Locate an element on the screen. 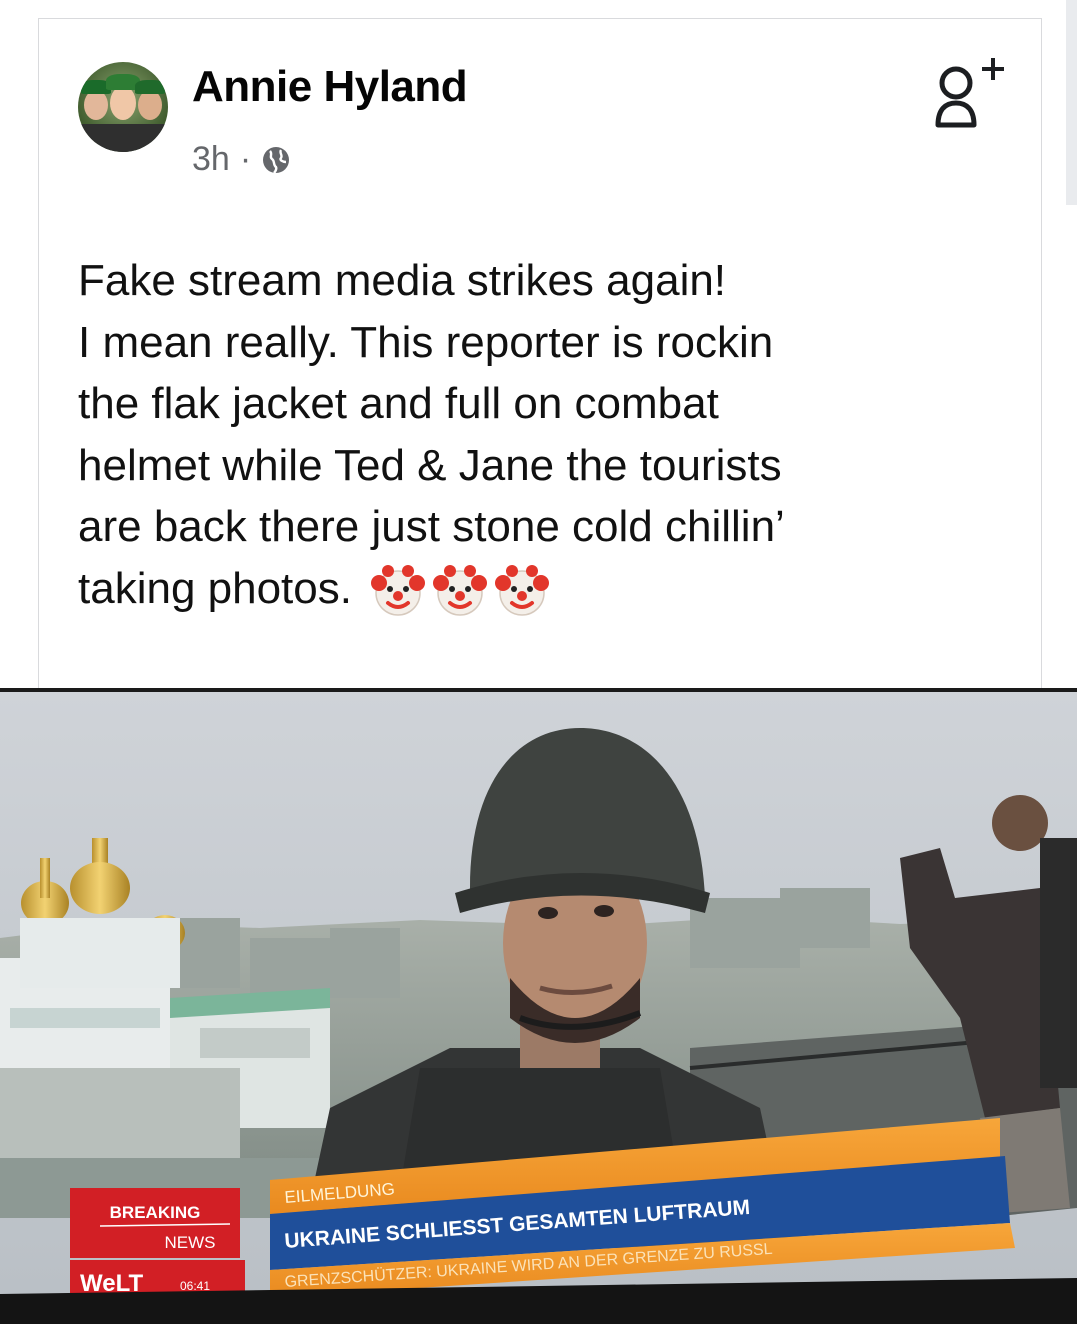 The height and width of the screenshot is (1344, 1077). post-line: are back there just stone cold chillin’ is located at coordinates (431, 526).